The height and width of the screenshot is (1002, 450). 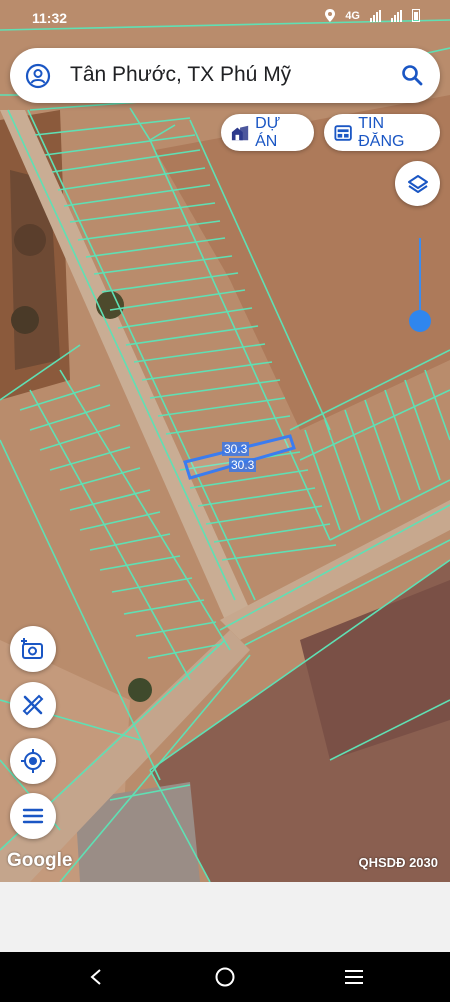 What do you see at coordinates (240, 132) in the screenshot?
I see `building-icon` at bounding box center [240, 132].